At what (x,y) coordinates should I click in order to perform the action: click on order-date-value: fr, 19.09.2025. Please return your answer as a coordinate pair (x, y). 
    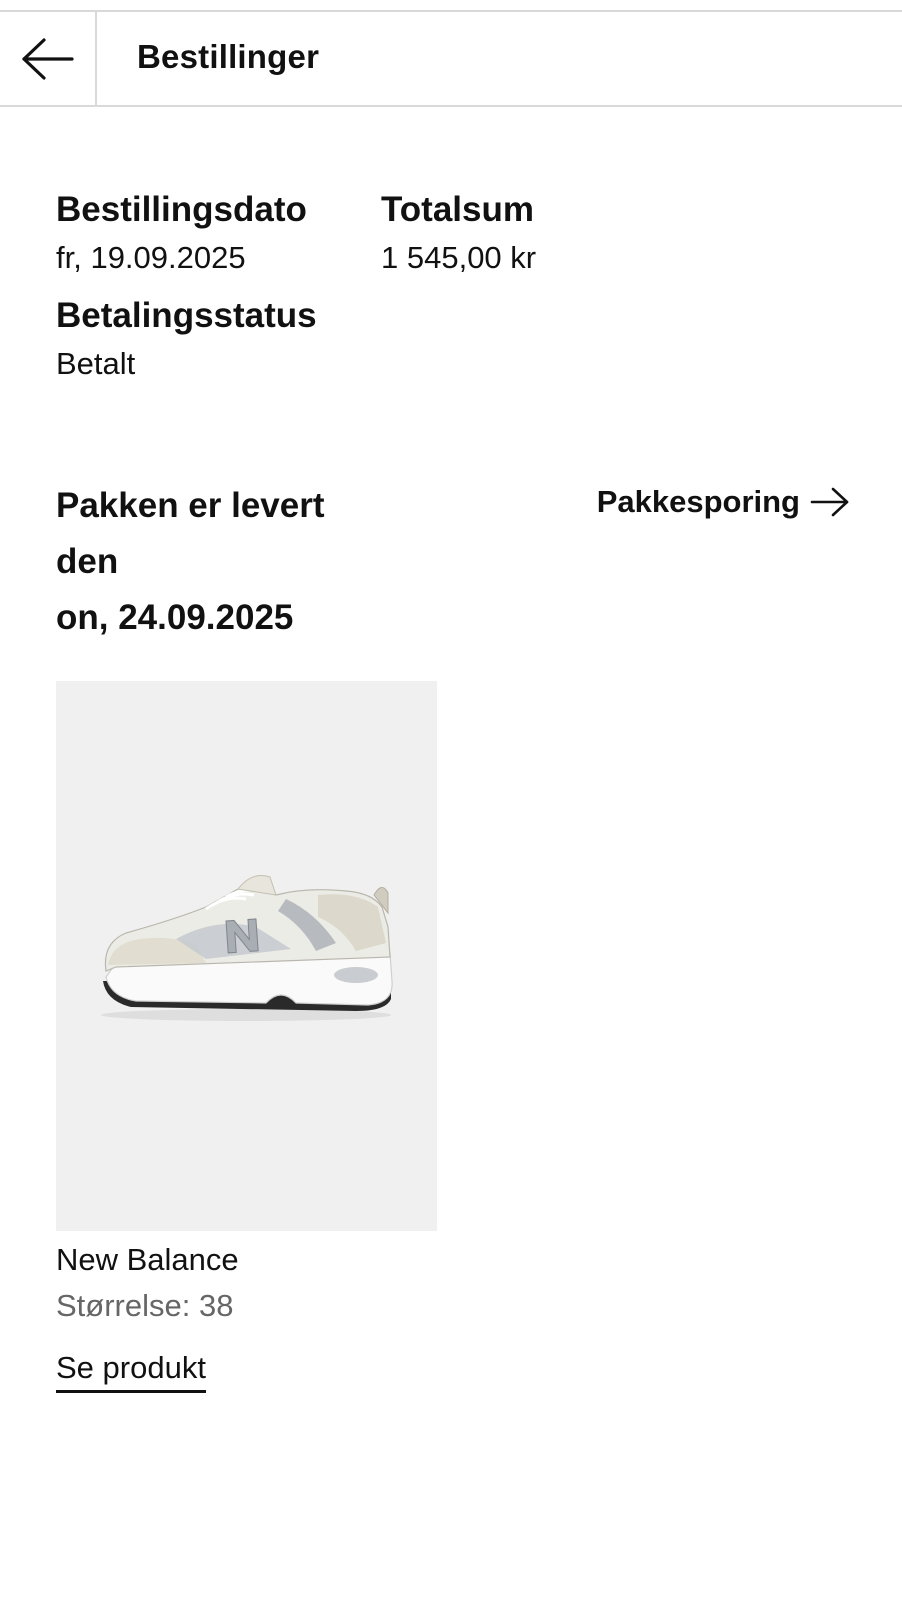
    Looking at the image, I should click on (151, 257).